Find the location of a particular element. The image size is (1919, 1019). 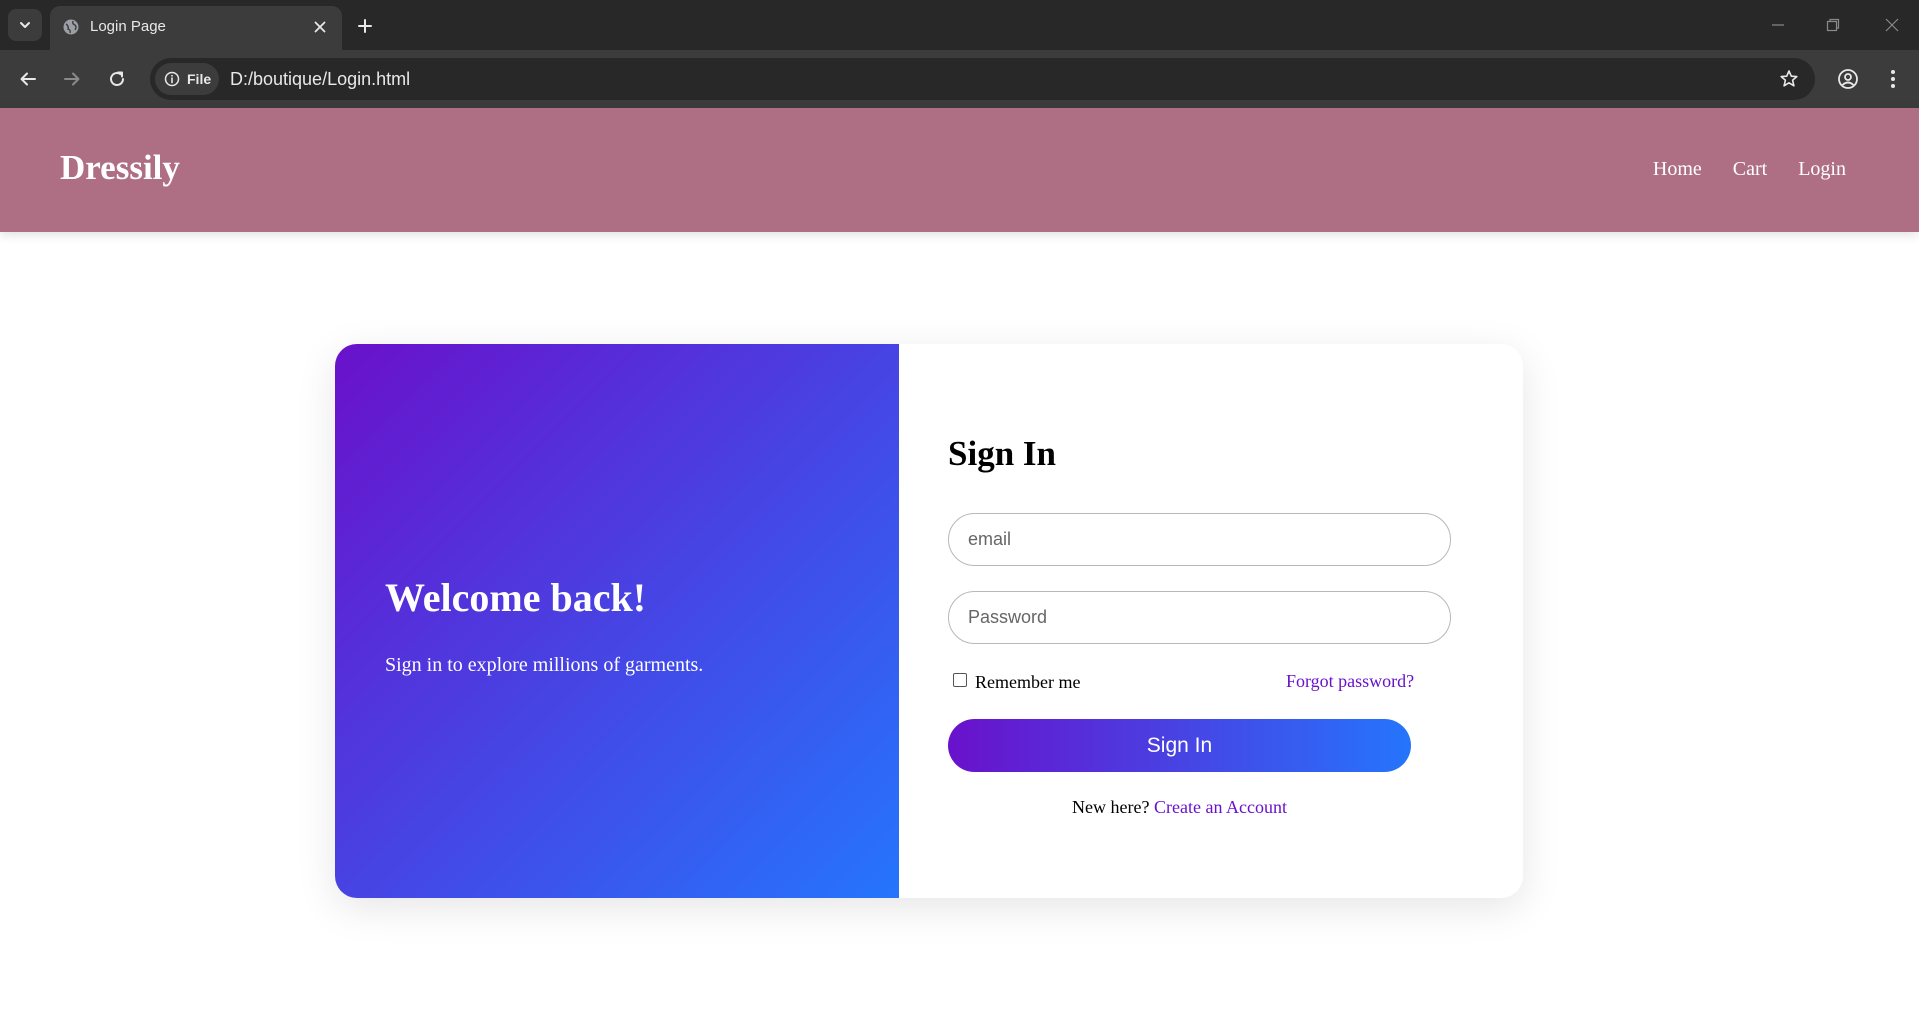

close-window-icon is located at coordinates (1892, 25).